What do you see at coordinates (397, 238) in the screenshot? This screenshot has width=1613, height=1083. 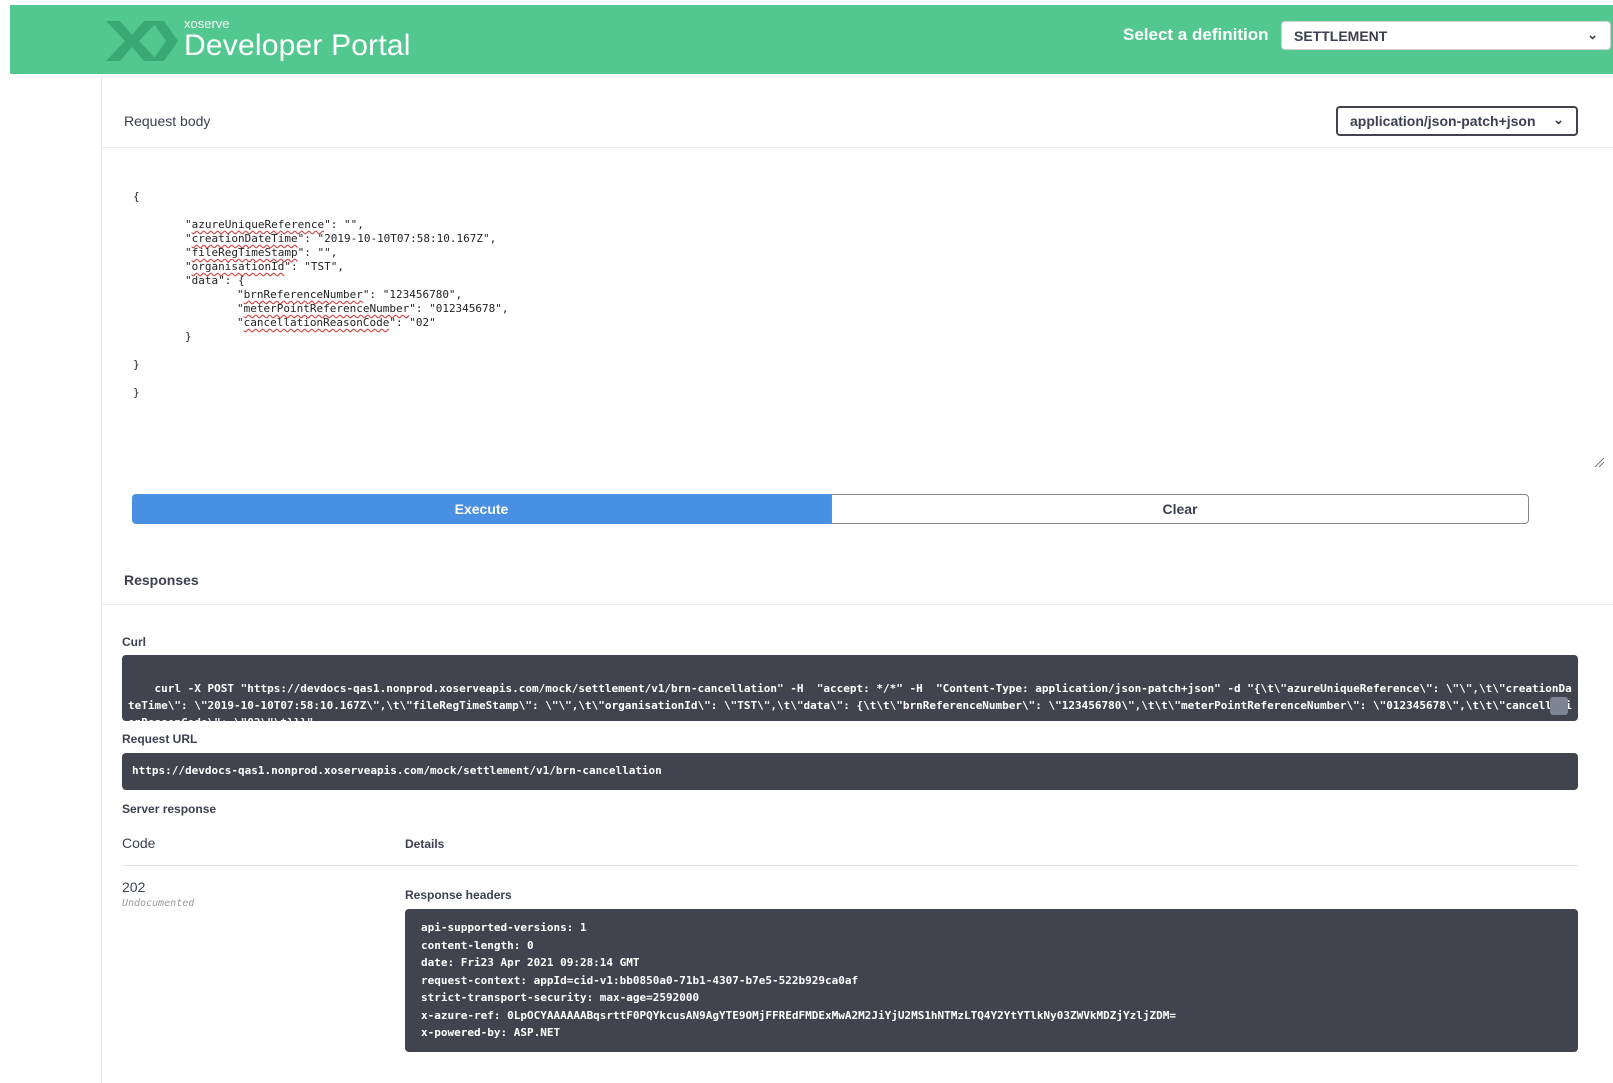 I see `json-line-suffix: ": "2019-10-10T07:58:10.167Z",` at bounding box center [397, 238].